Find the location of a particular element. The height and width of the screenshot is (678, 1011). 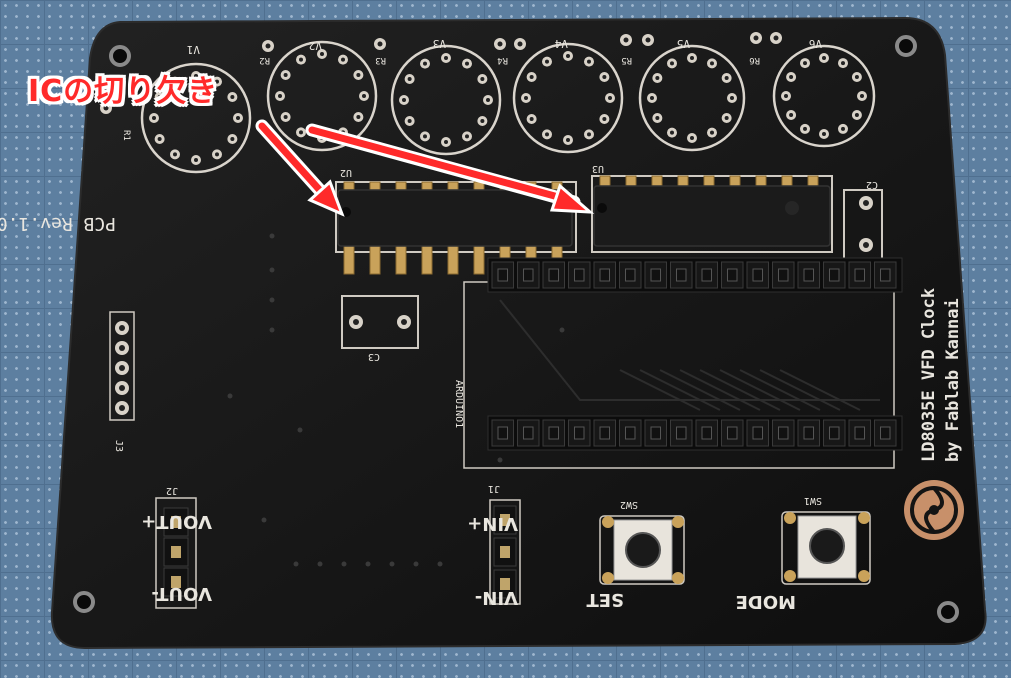

silk-vout-minus: VOUT- is located at coordinates (181, 593).